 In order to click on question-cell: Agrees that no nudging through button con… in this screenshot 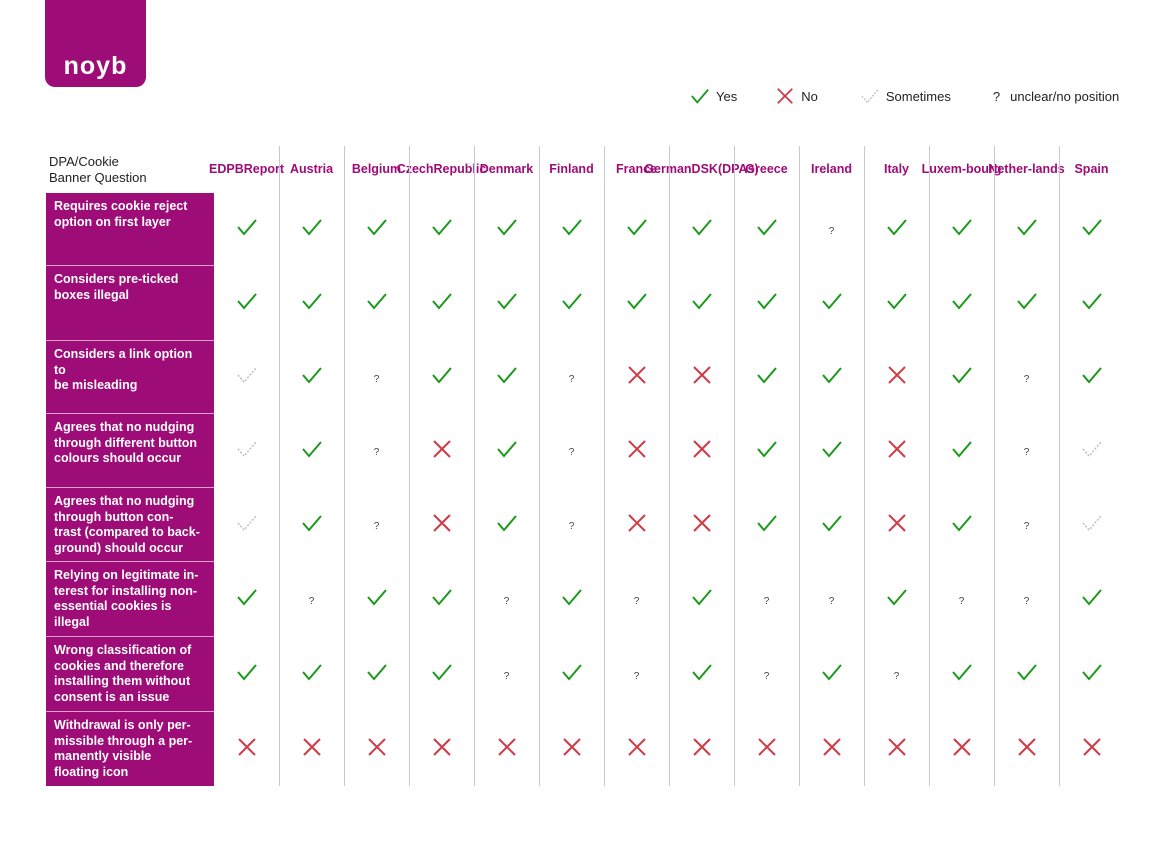, I will do `click(130, 525)`.